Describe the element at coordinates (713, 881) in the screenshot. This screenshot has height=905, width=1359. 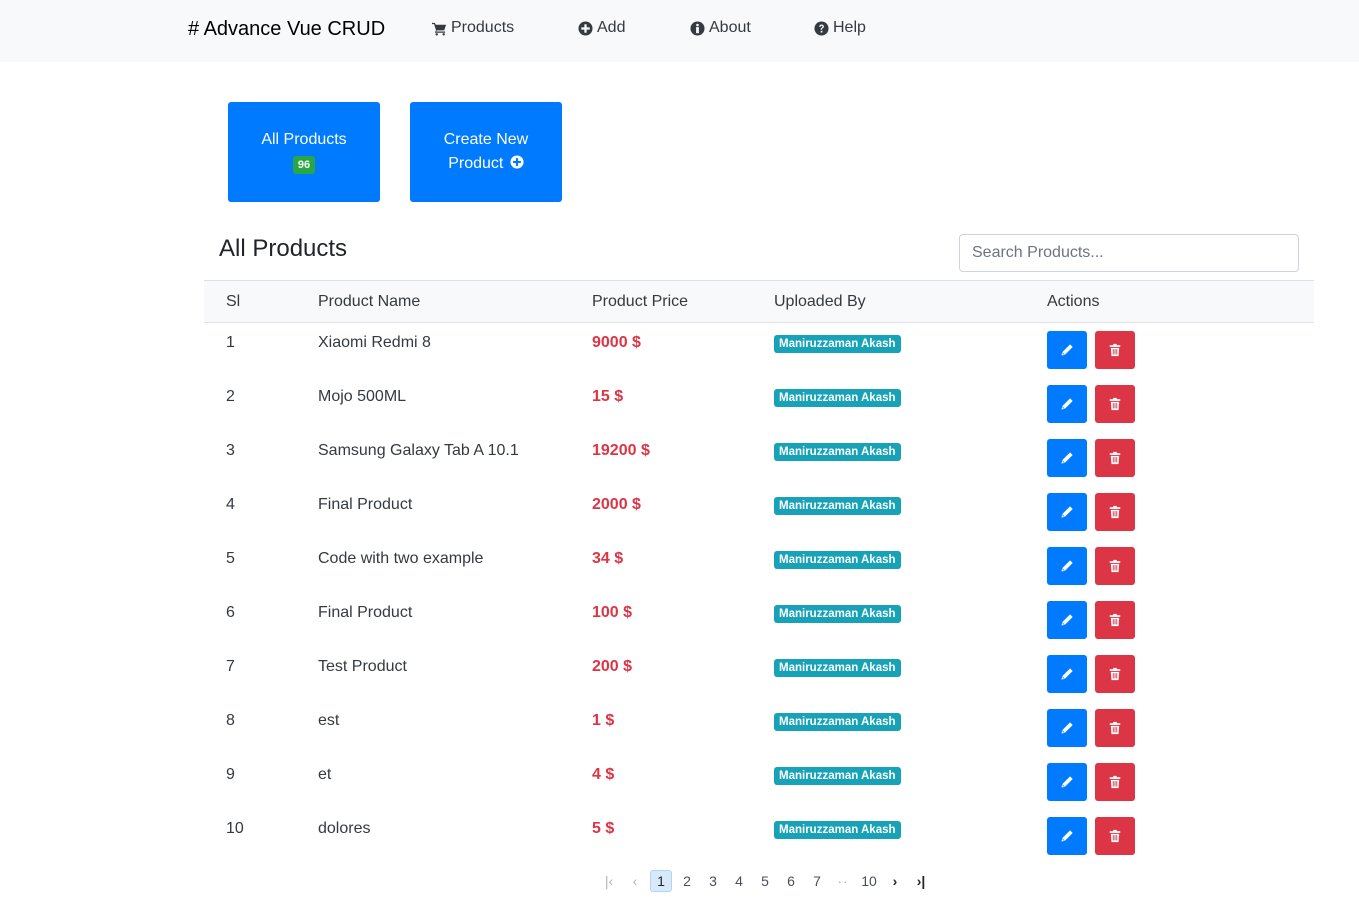
I see `page-3-button: 3` at that location.